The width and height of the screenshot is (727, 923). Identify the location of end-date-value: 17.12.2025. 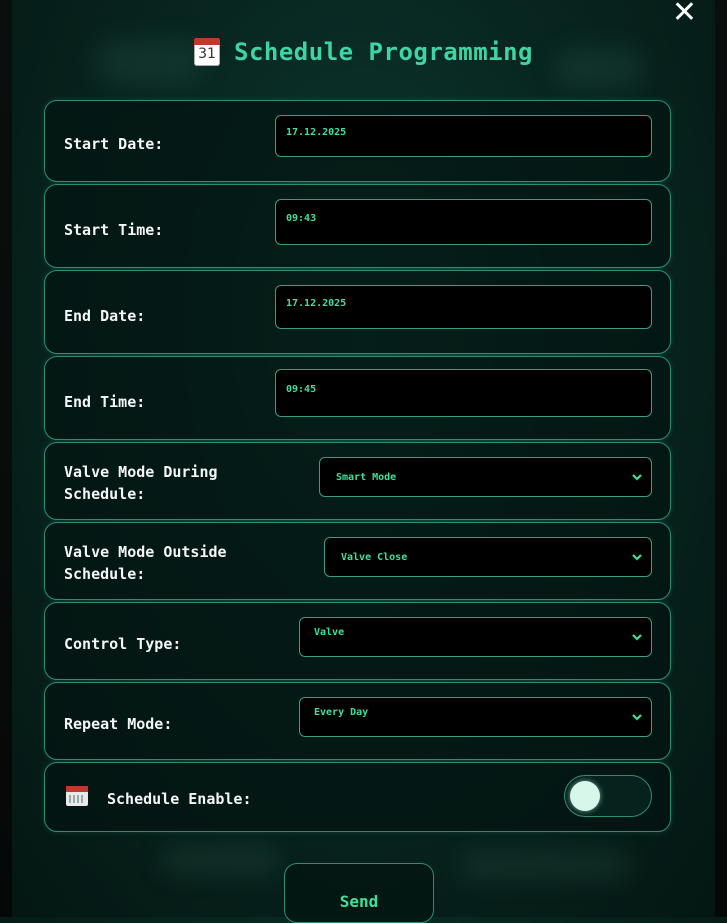
(316, 303).